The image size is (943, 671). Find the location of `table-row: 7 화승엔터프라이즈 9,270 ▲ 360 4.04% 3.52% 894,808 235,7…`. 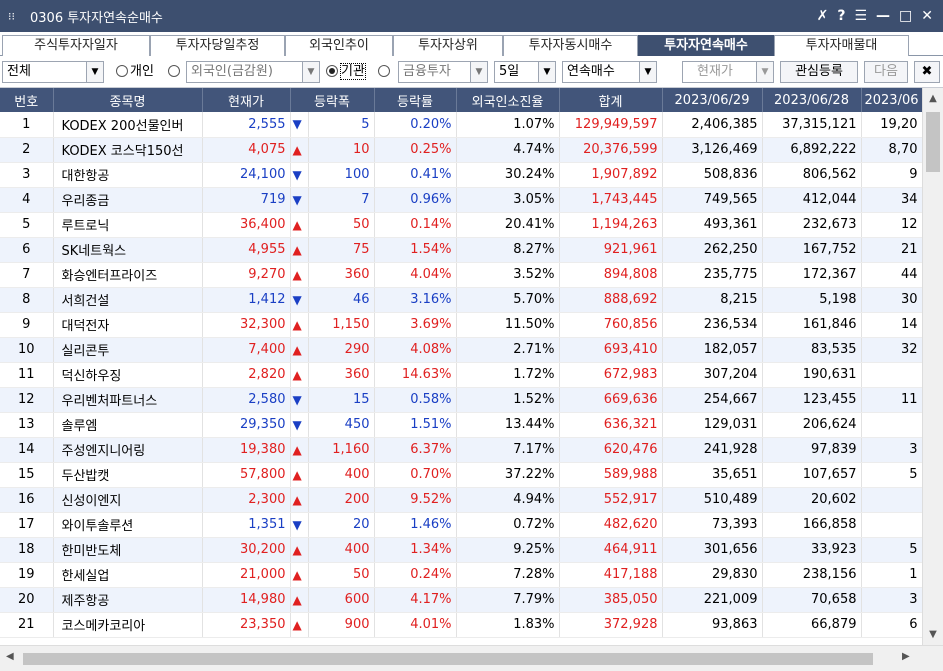

table-row: 7 화승엔터프라이즈 9,270 ▲ 360 4.04% 3.52% 894,808 235,7… is located at coordinates (461, 275).